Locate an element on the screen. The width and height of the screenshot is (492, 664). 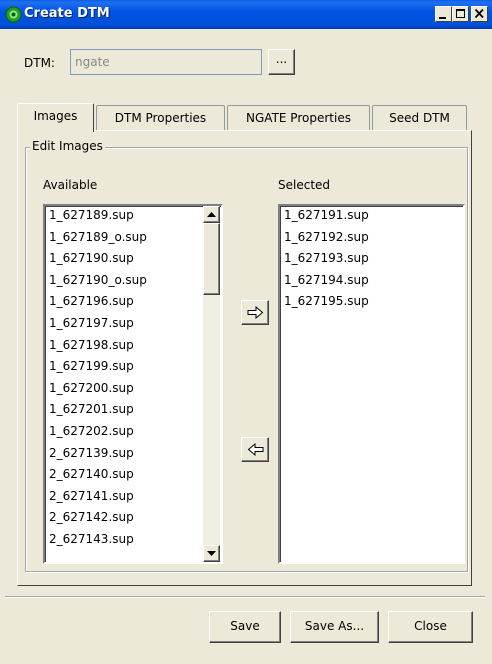
app-icon is located at coordinates (13, 14).